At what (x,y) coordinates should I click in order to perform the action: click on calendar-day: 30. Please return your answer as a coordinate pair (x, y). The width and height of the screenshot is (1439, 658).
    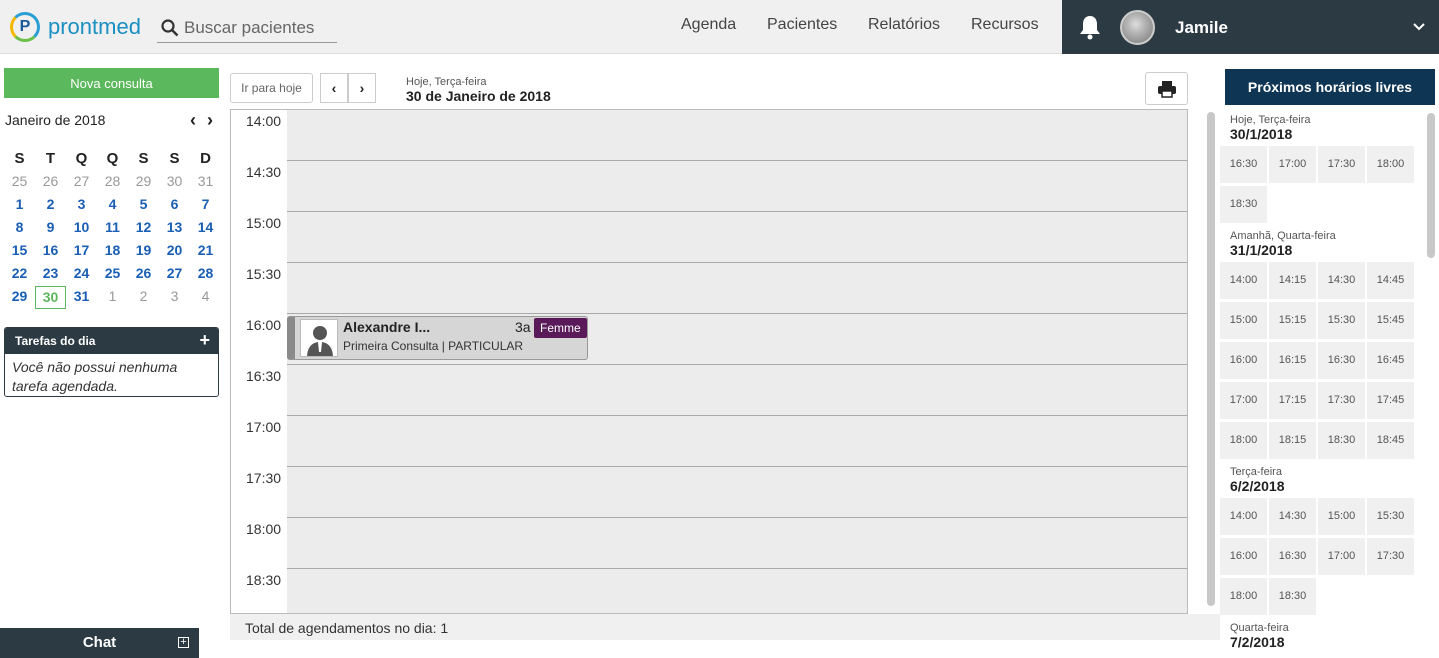
    Looking at the image, I should click on (174, 182).